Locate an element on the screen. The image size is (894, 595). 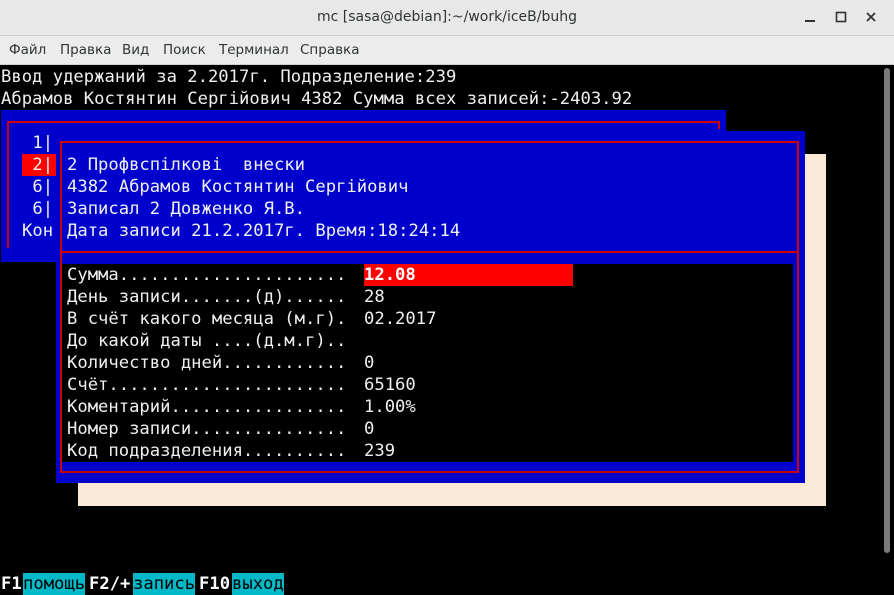
comment-input: 1.00% is located at coordinates (390, 407).